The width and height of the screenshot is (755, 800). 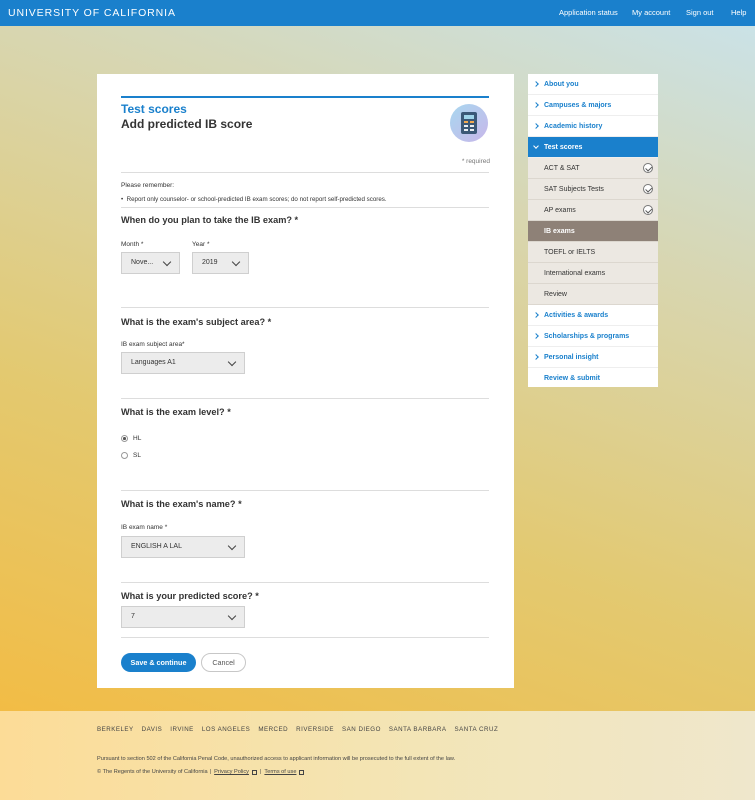 What do you see at coordinates (273, 729) in the screenshot?
I see `campus-link: MERCED` at bounding box center [273, 729].